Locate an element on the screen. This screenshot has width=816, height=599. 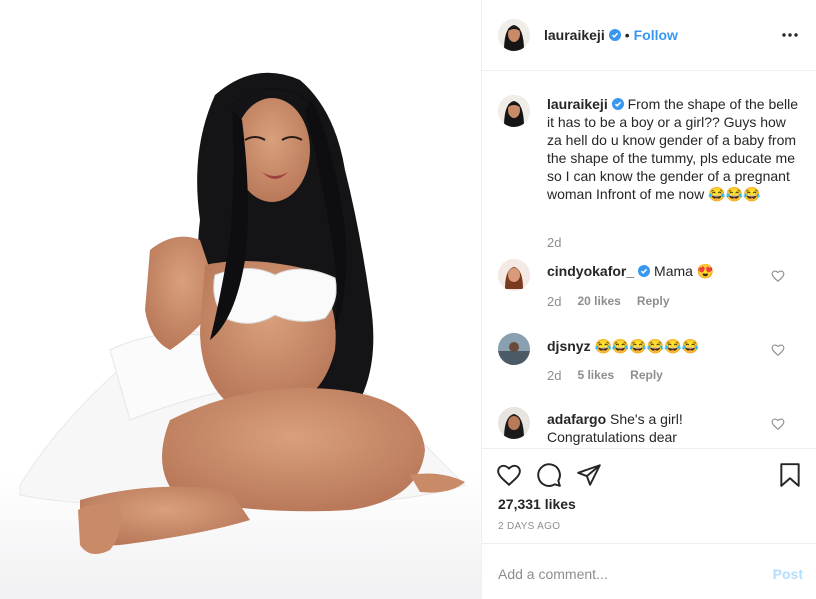
comment-likes: 5 likes is located at coordinates (595, 375).